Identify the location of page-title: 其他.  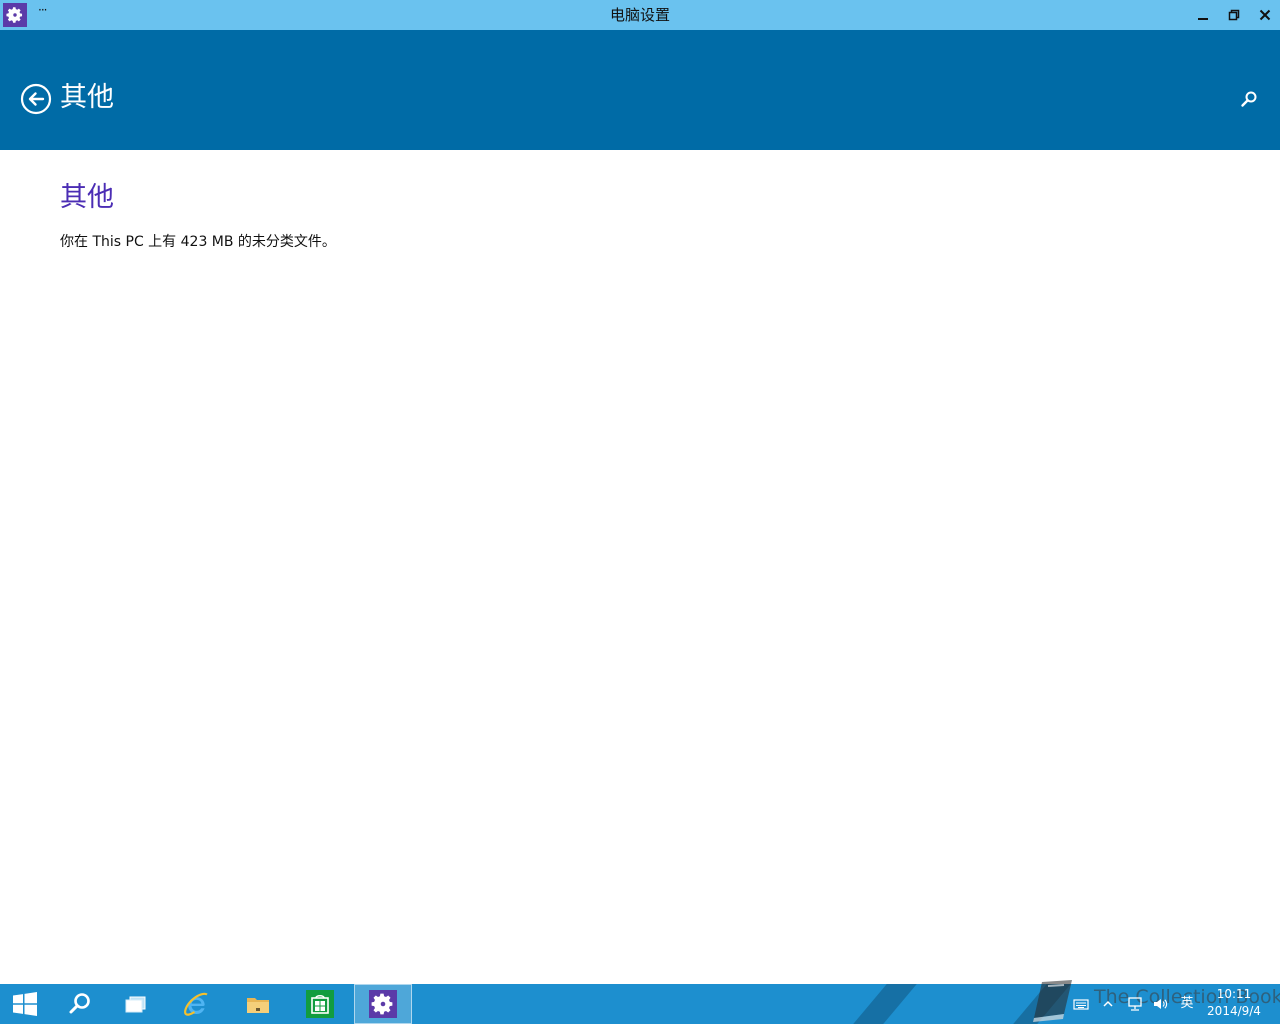
(87, 97).